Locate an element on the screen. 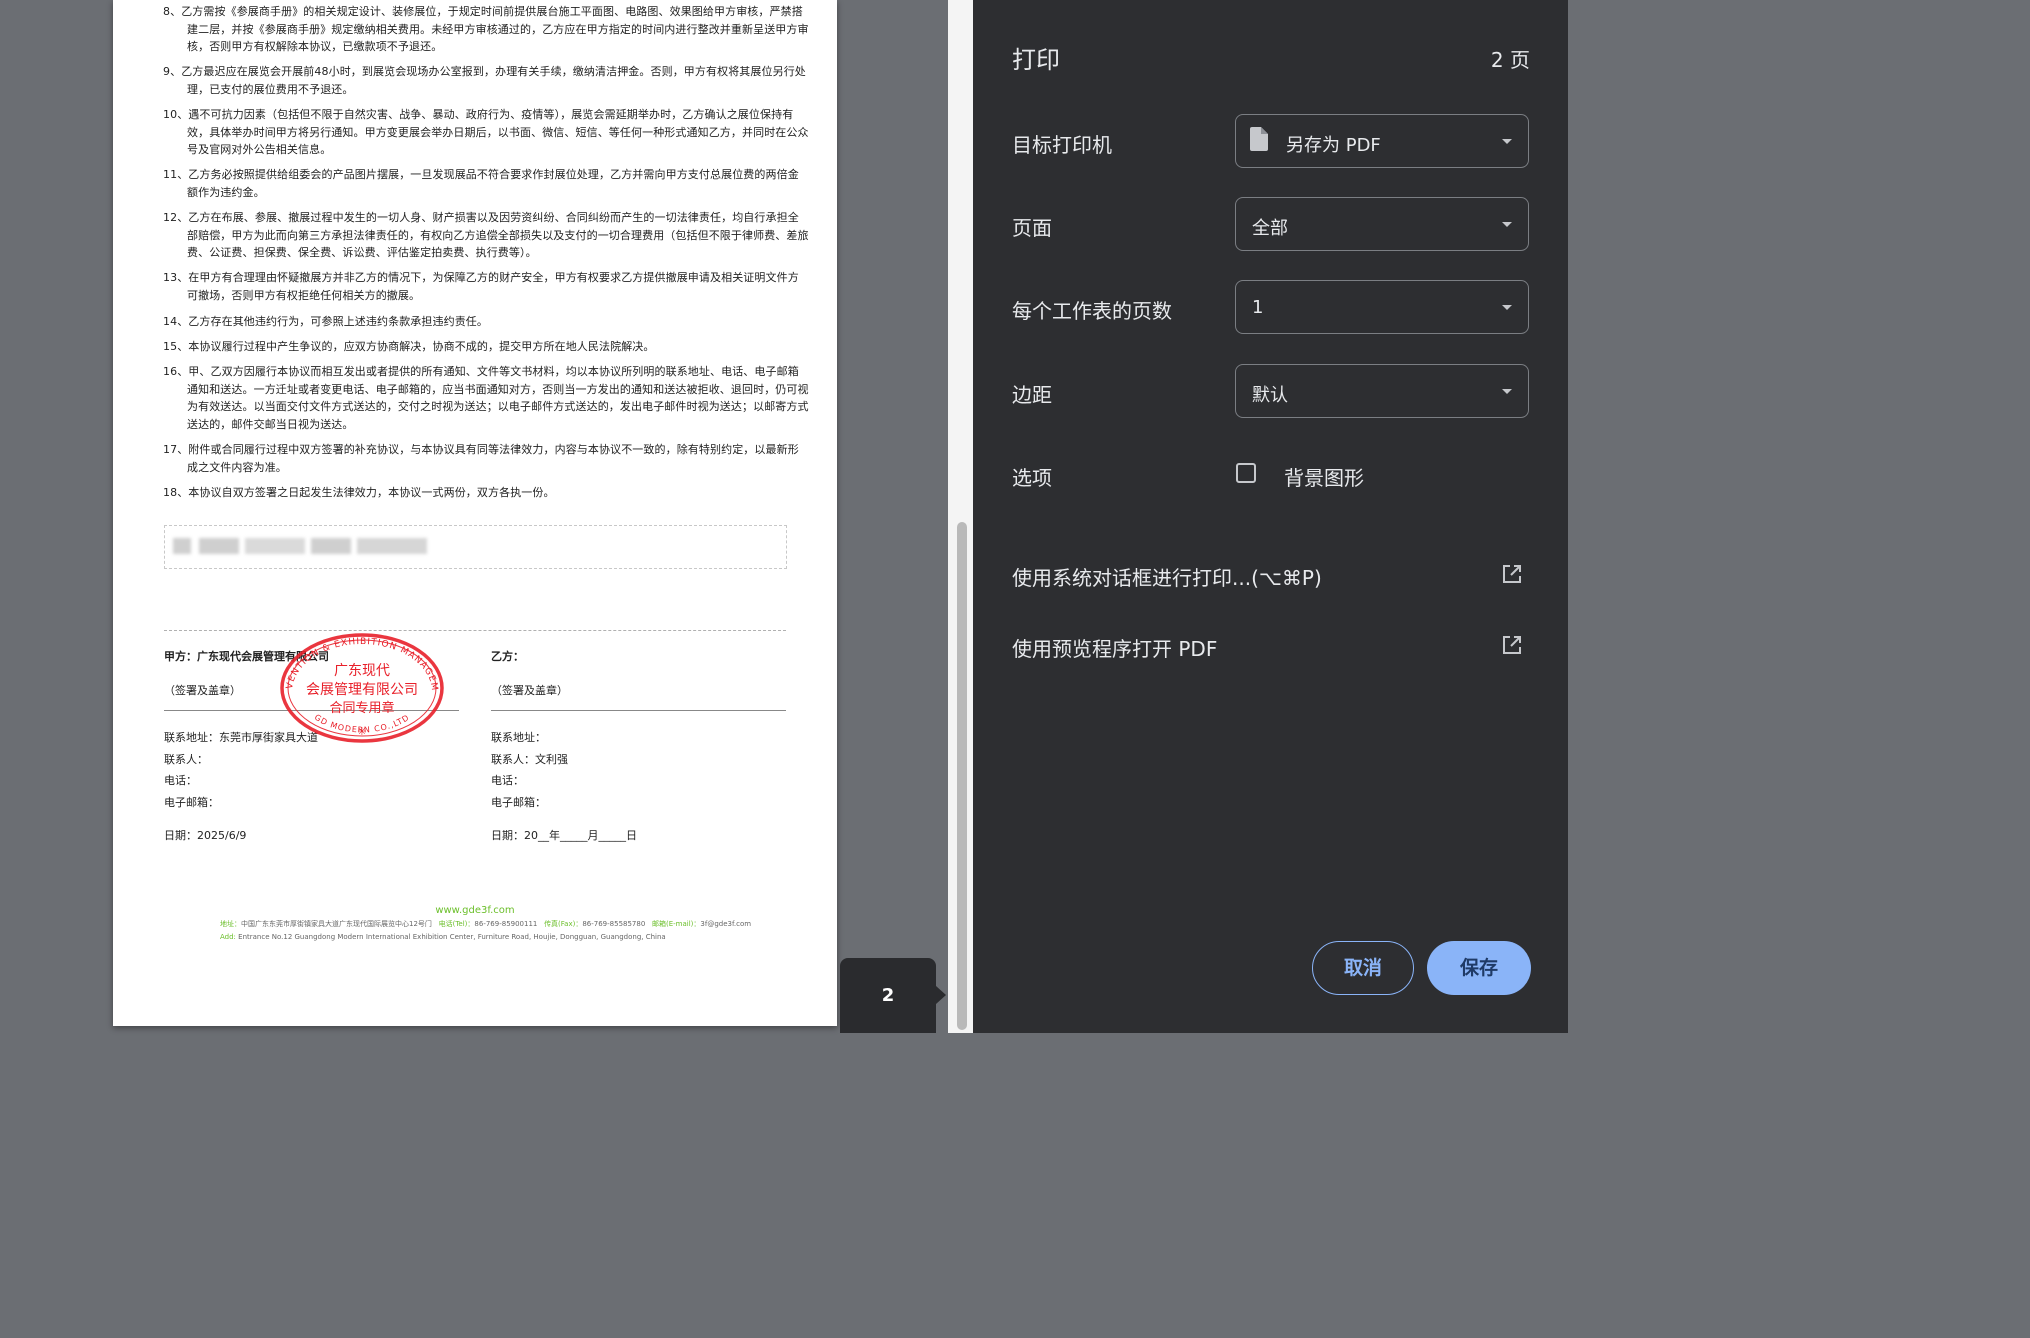 This screenshot has height=1338, width=2030. party-b-sign-line is located at coordinates (638, 710).